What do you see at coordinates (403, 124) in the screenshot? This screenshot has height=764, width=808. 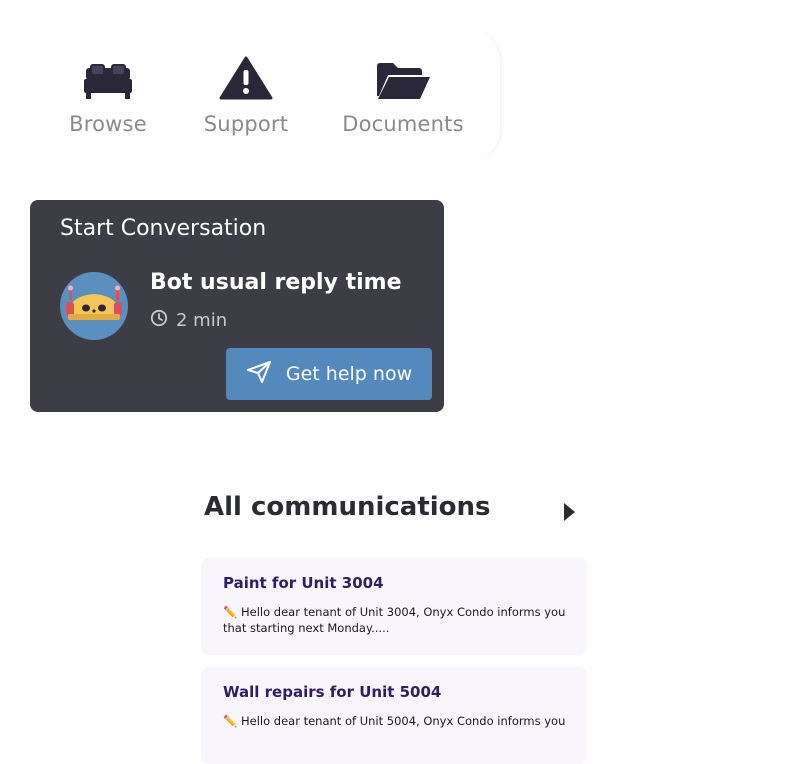 I see `documents-label: Documents` at bounding box center [403, 124].